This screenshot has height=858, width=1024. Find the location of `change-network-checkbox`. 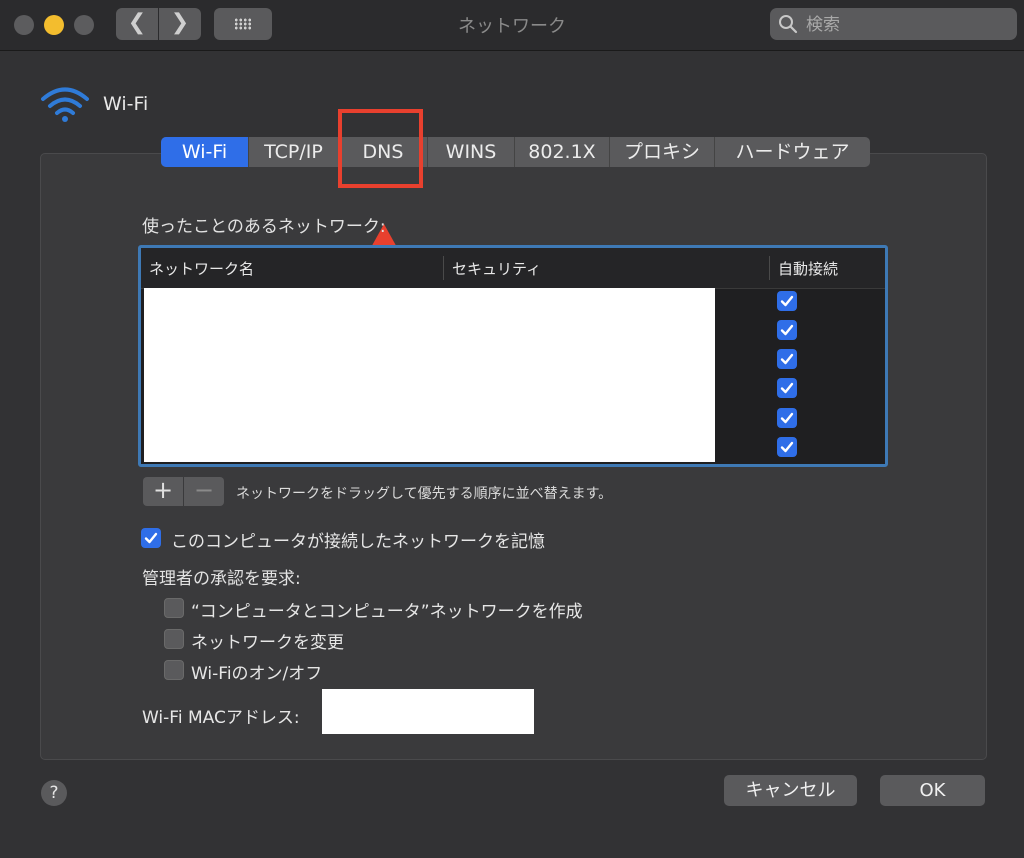

change-network-checkbox is located at coordinates (174, 639).